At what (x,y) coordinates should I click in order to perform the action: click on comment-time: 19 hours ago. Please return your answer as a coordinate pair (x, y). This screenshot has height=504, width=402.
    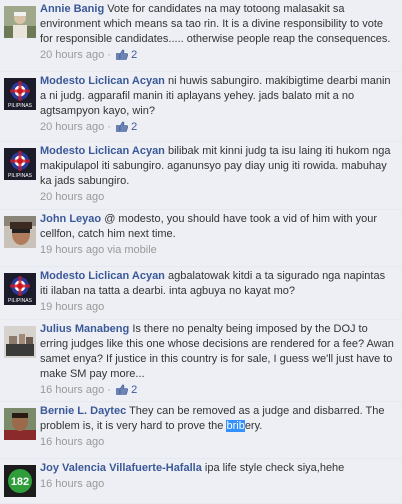
    Looking at the image, I should click on (72, 307).